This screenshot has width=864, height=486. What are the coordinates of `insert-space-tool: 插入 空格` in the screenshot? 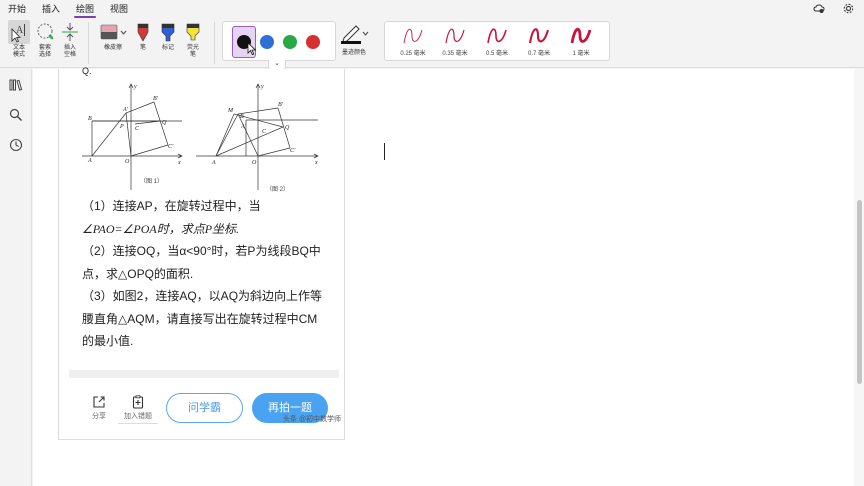 It's located at (70, 39).